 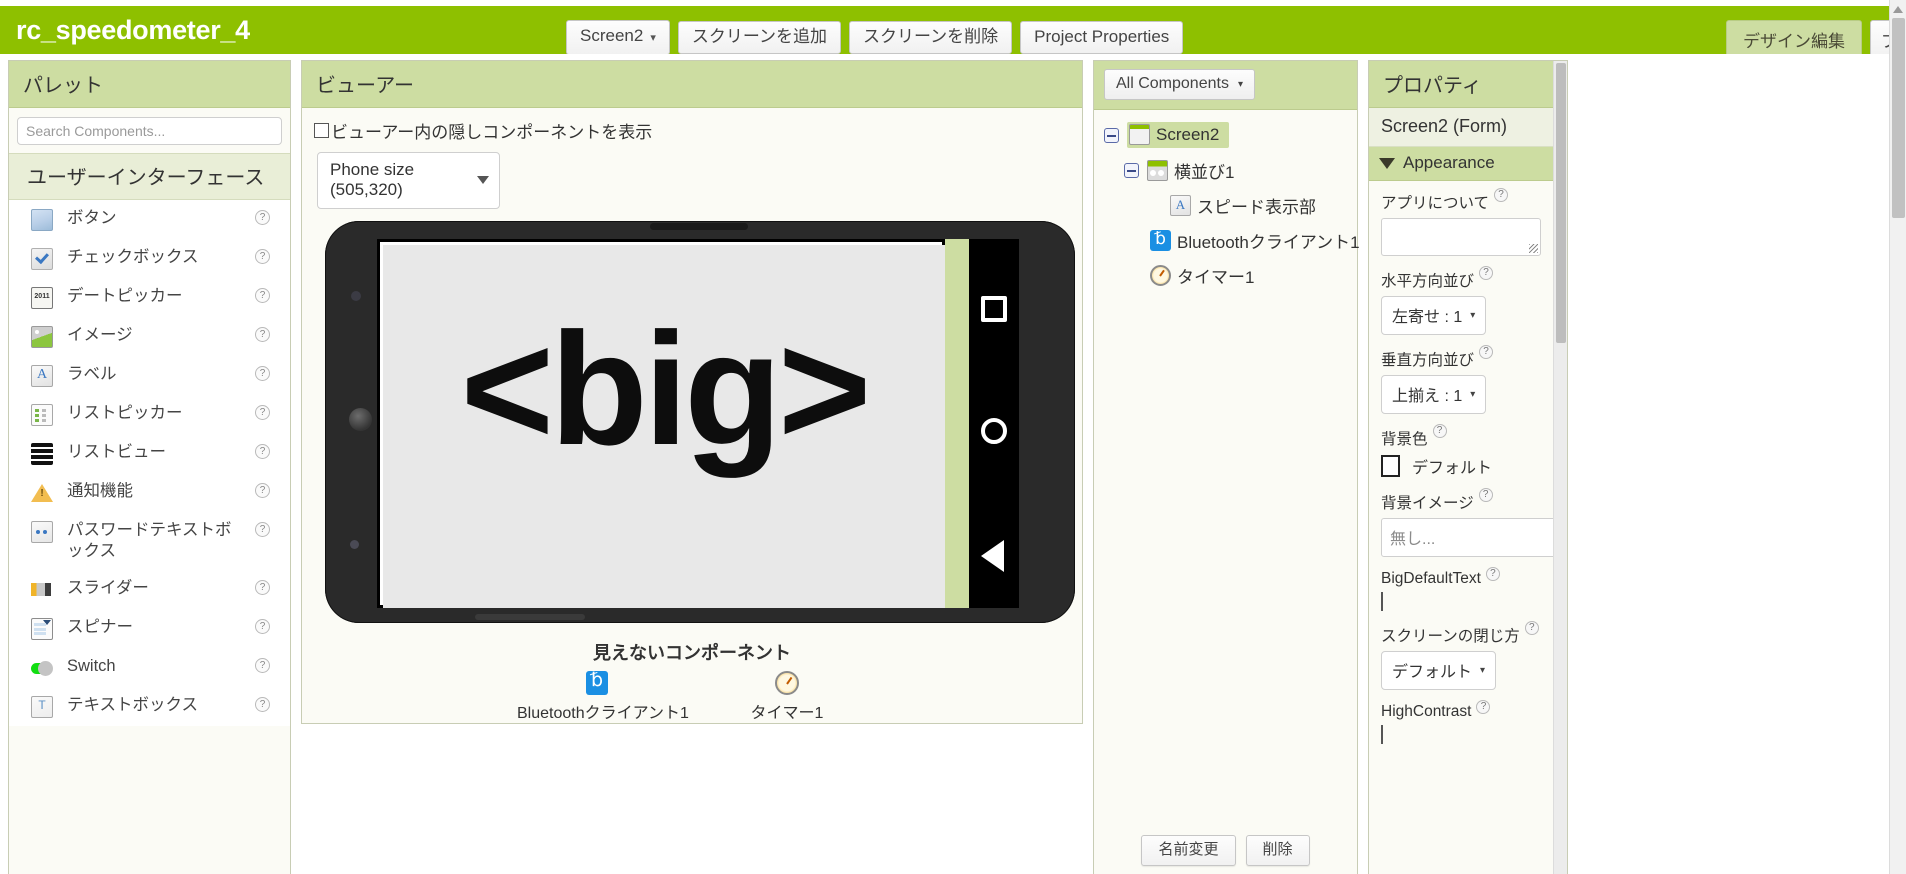 What do you see at coordinates (133, 257) in the screenshot?
I see `palette-item-label: チェックボックス` at bounding box center [133, 257].